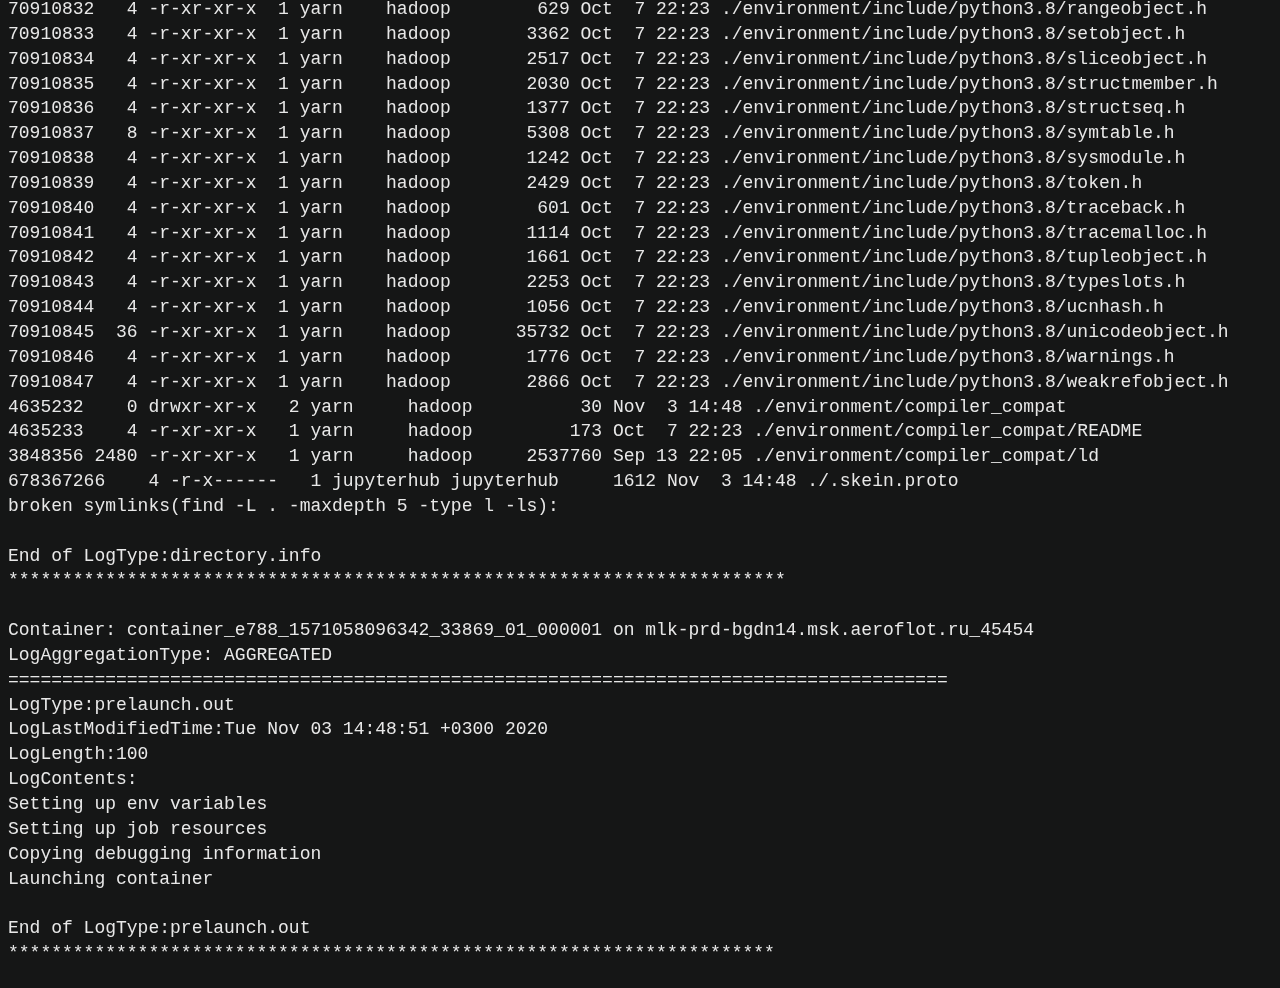  What do you see at coordinates (111, 878) in the screenshot?
I see `log-line: Launching container` at bounding box center [111, 878].